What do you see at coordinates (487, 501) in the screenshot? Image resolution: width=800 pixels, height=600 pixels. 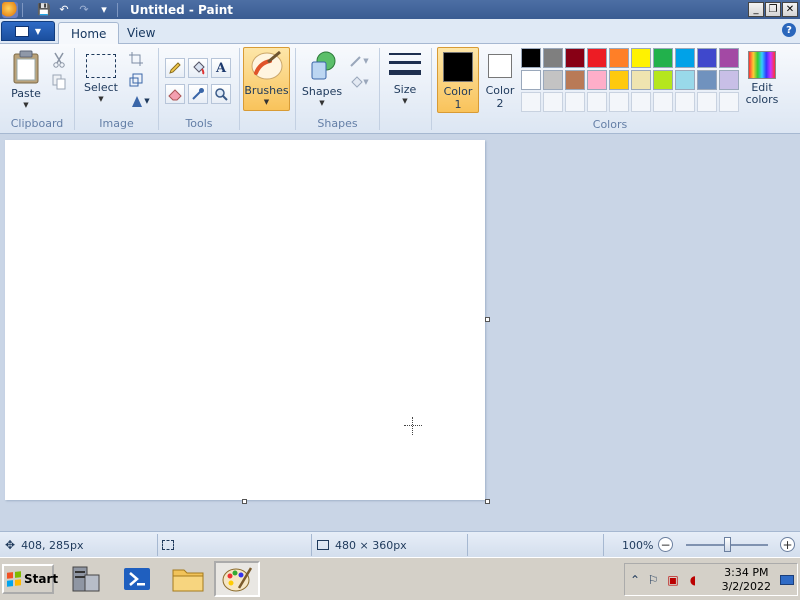 I see `canvas-resize-handle-corner` at bounding box center [487, 501].